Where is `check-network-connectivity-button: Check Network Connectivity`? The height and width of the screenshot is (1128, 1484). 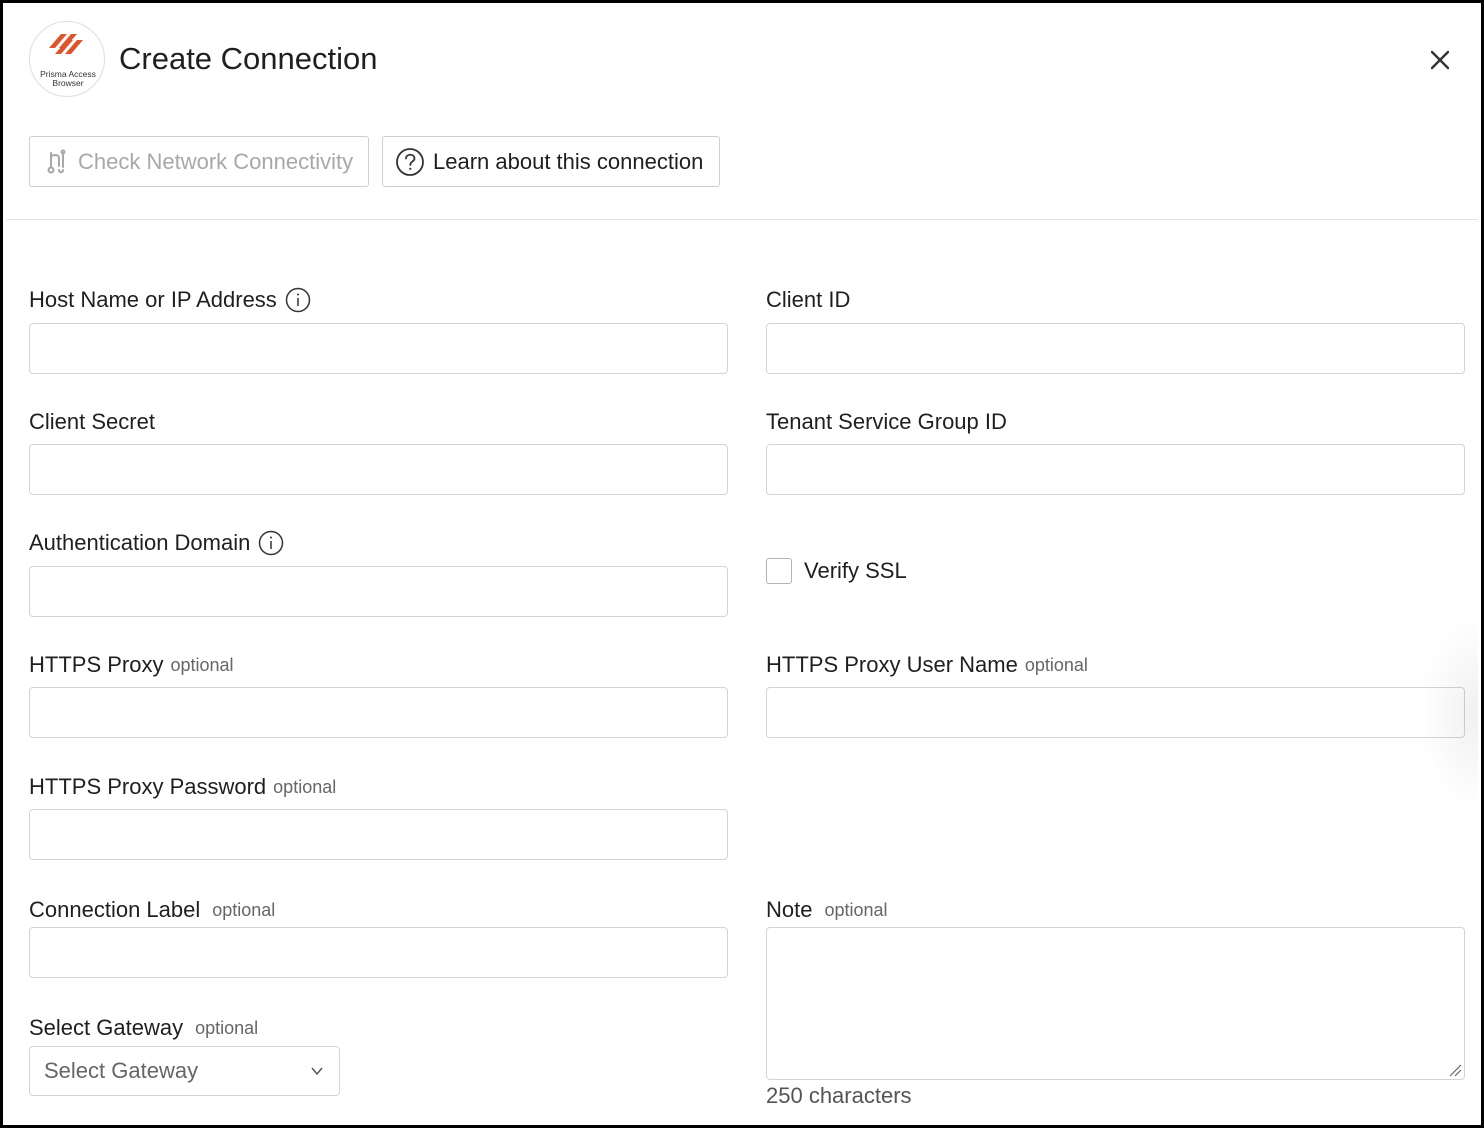
check-network-connectivity-button: Check Network Connectivity is located at coordinates (199, 161).